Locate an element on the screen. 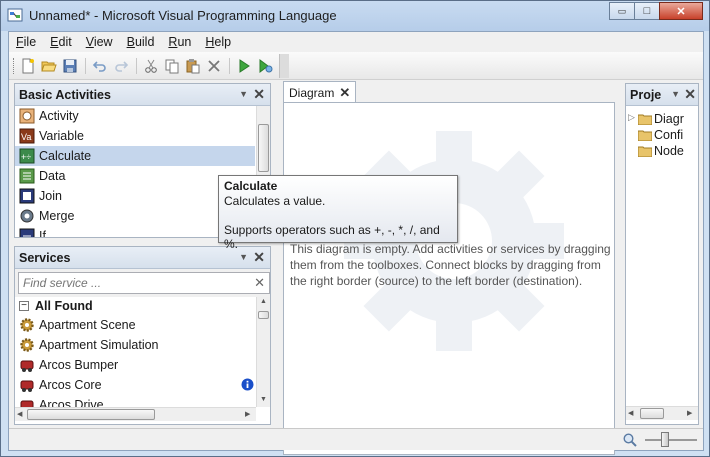 This screenshot has width=710, height=457. run-icon is located at coordinates (244, 66).